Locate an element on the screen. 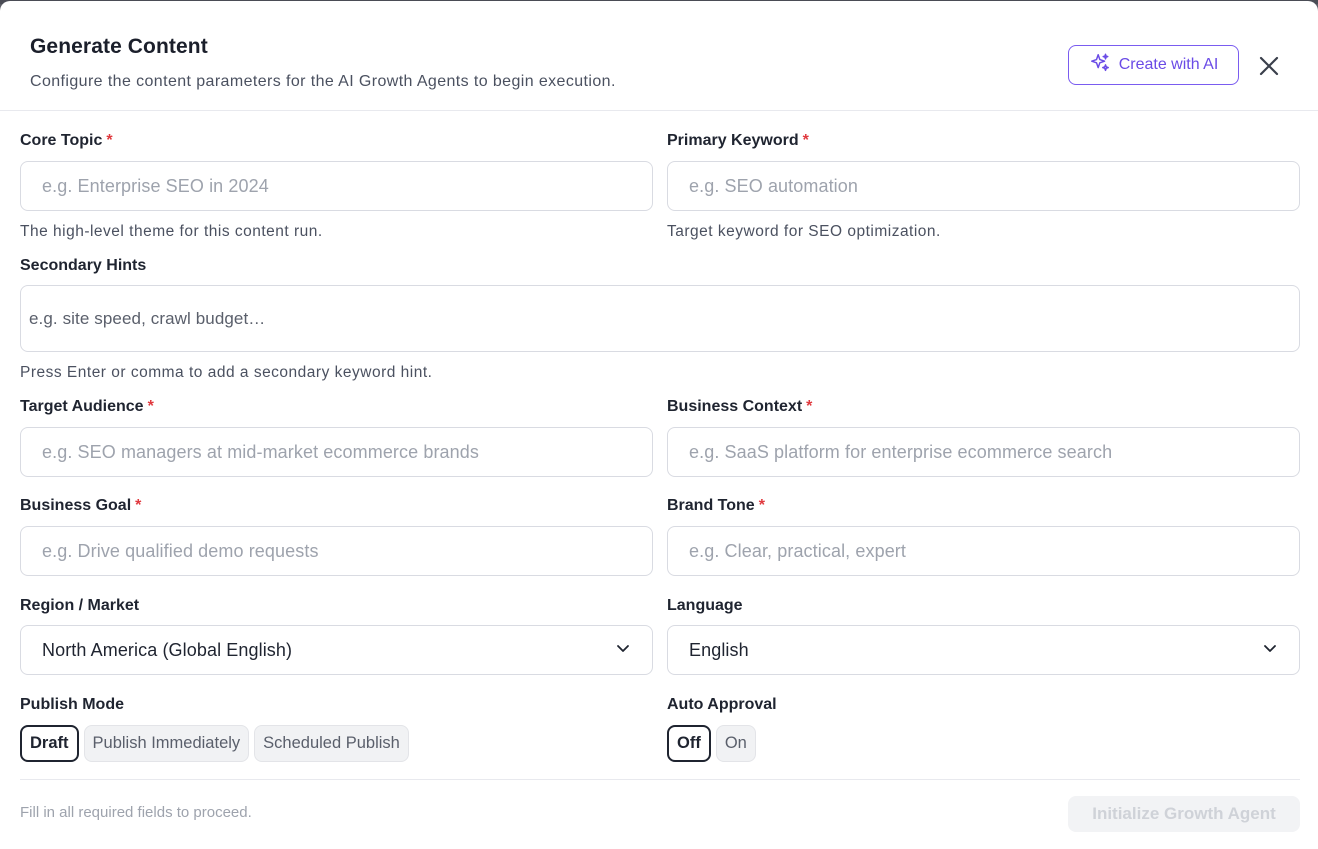 The height and width of the screenshot is (849, 1318). primary-keyword-label: Primary Keyword * is located at coordinates (738, 140).